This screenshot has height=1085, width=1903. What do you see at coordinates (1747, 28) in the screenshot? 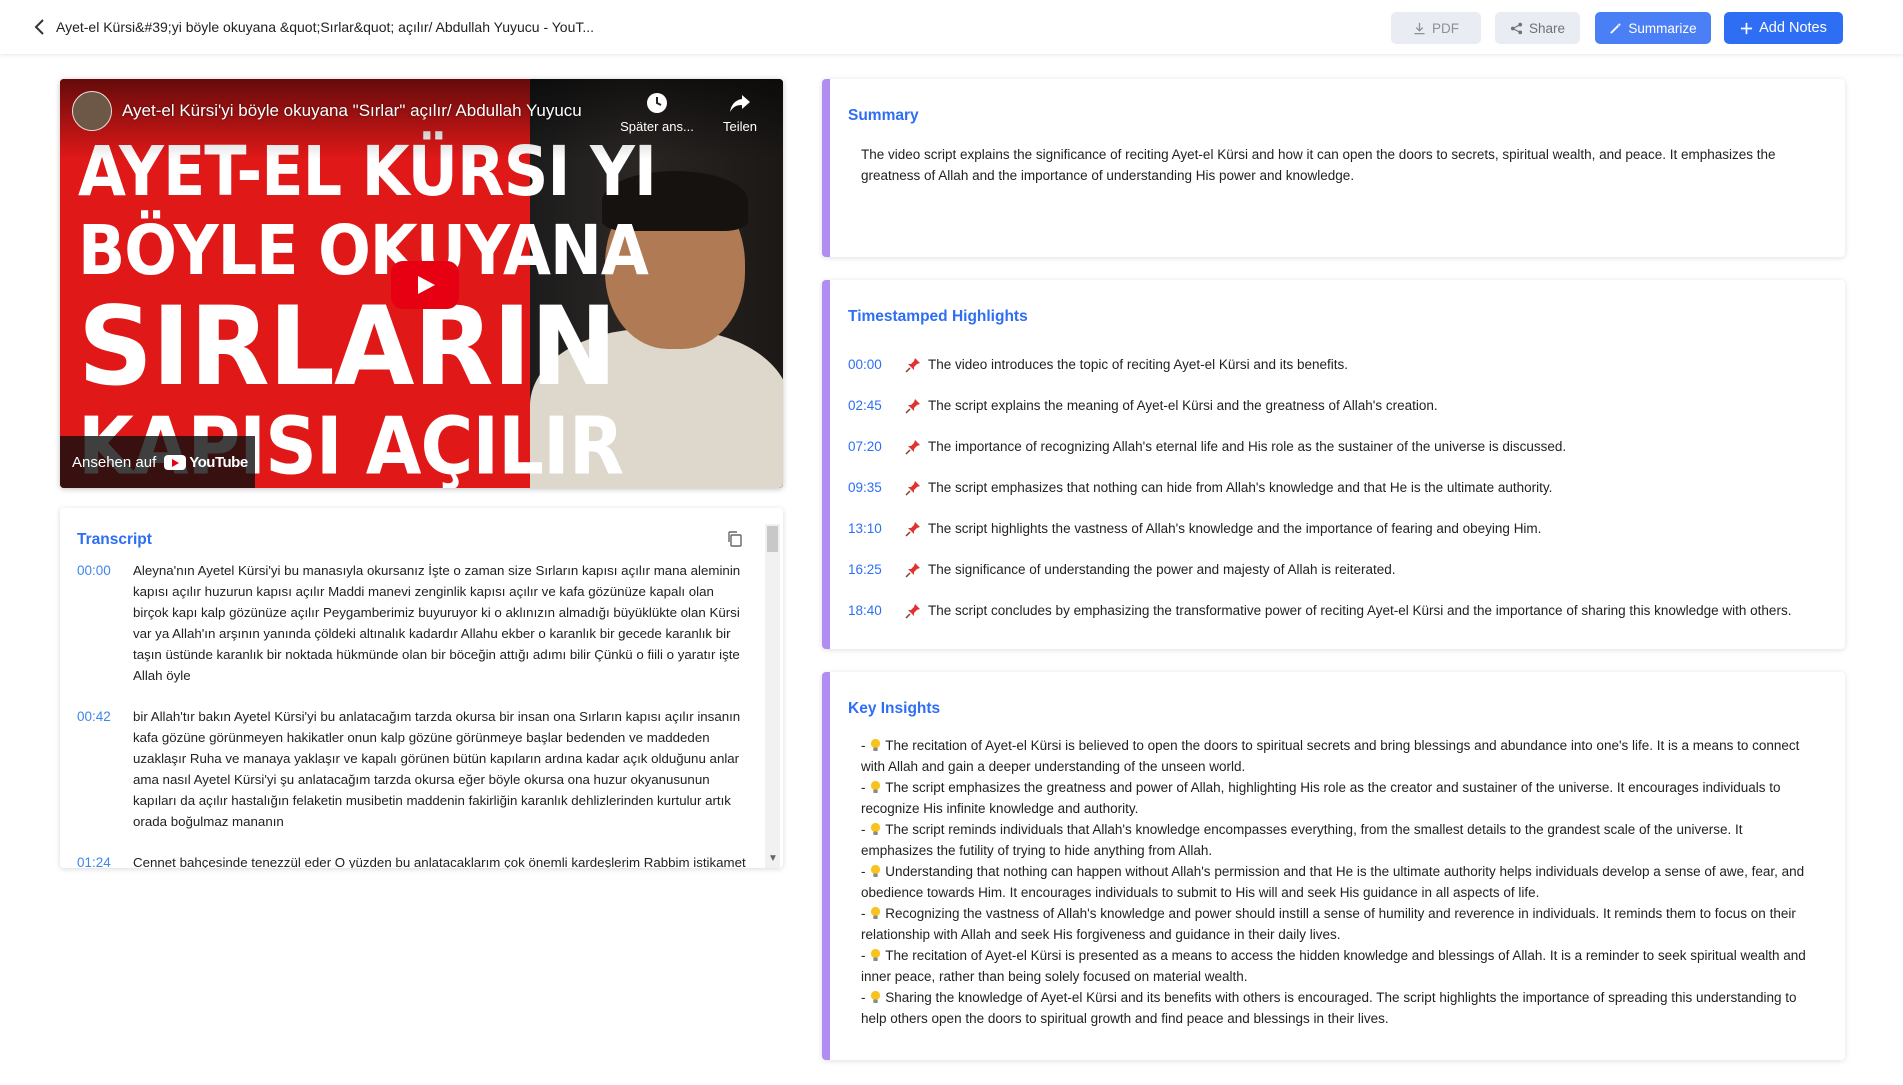
I see `plus-icon` at bounding box center [1747, 28].